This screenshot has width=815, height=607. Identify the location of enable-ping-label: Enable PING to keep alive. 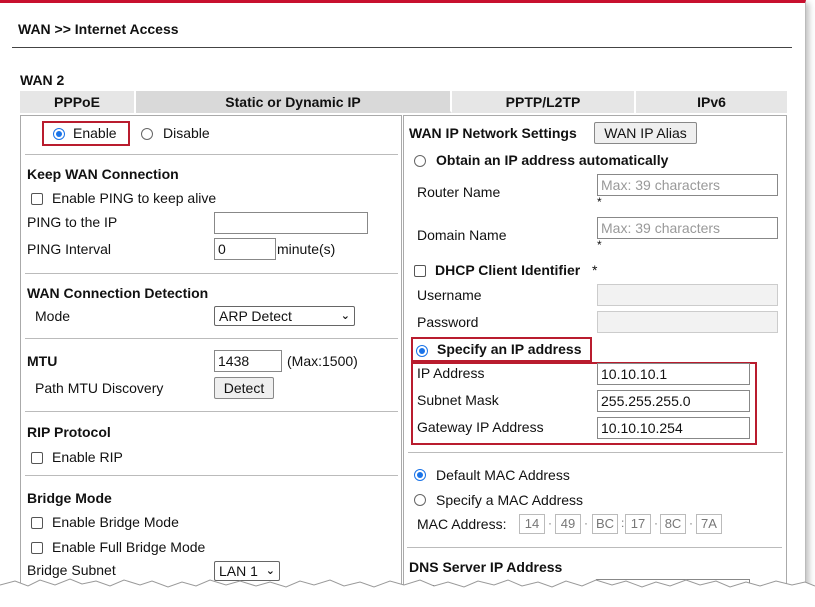
(134, 198).